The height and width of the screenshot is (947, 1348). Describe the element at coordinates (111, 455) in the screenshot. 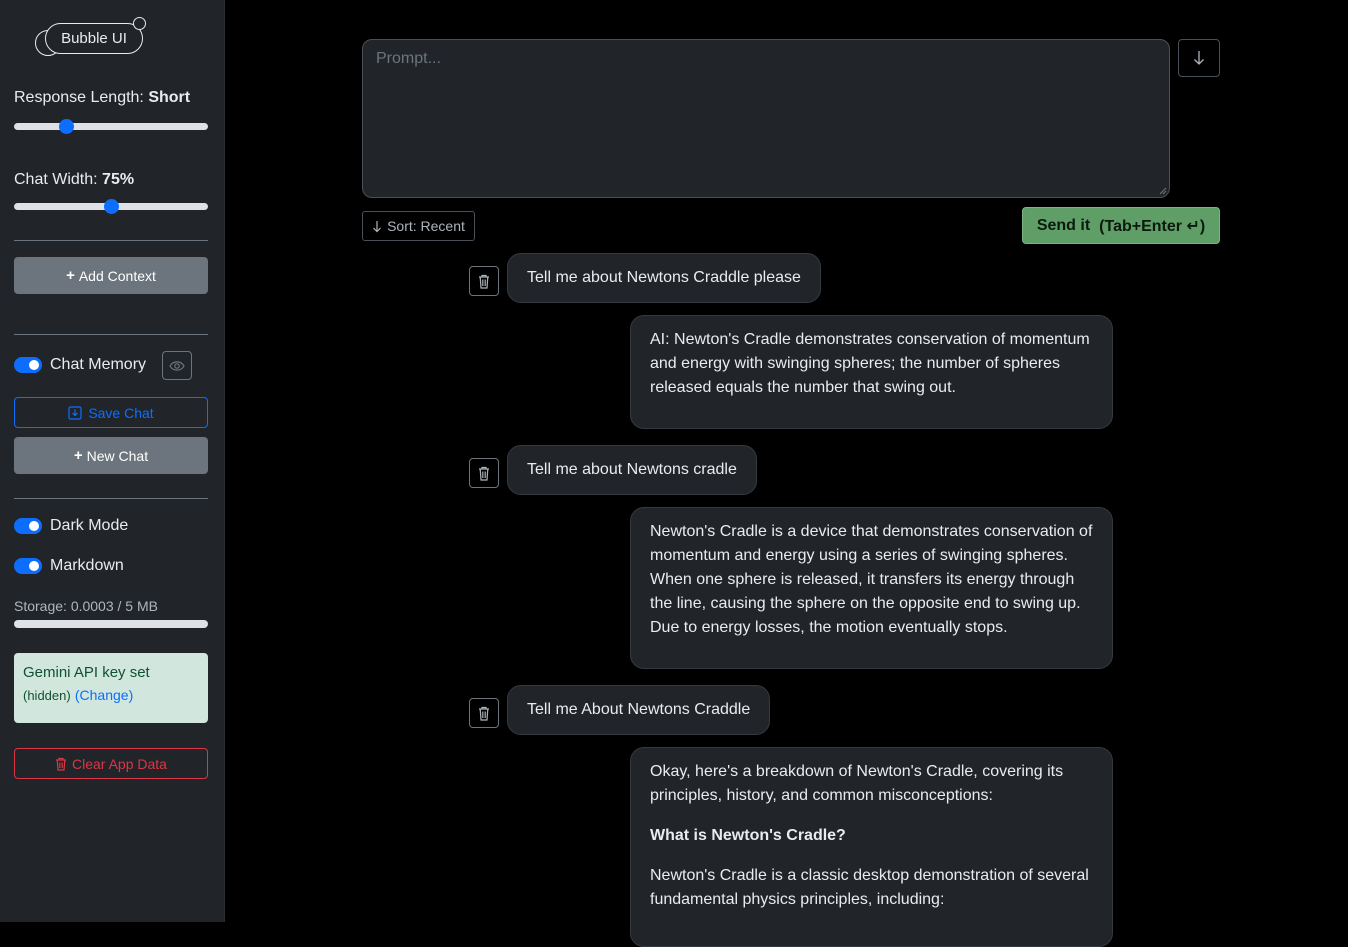

I see `new-chat-button: + New Chat` at that location.